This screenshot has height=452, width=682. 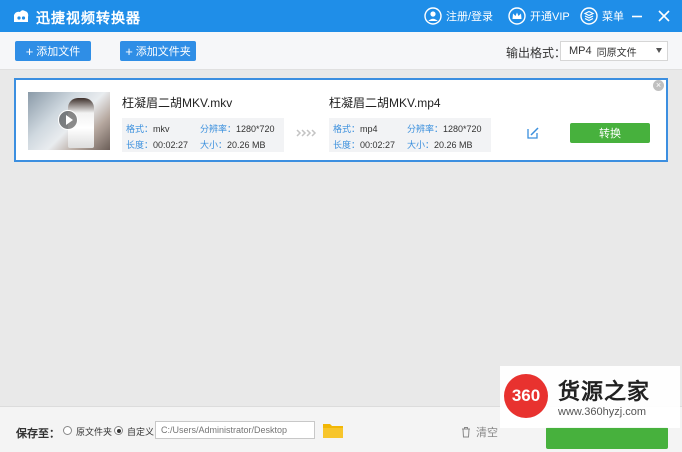 I want to click on source-duration: 00:02:27, so click(x=171, y=145).